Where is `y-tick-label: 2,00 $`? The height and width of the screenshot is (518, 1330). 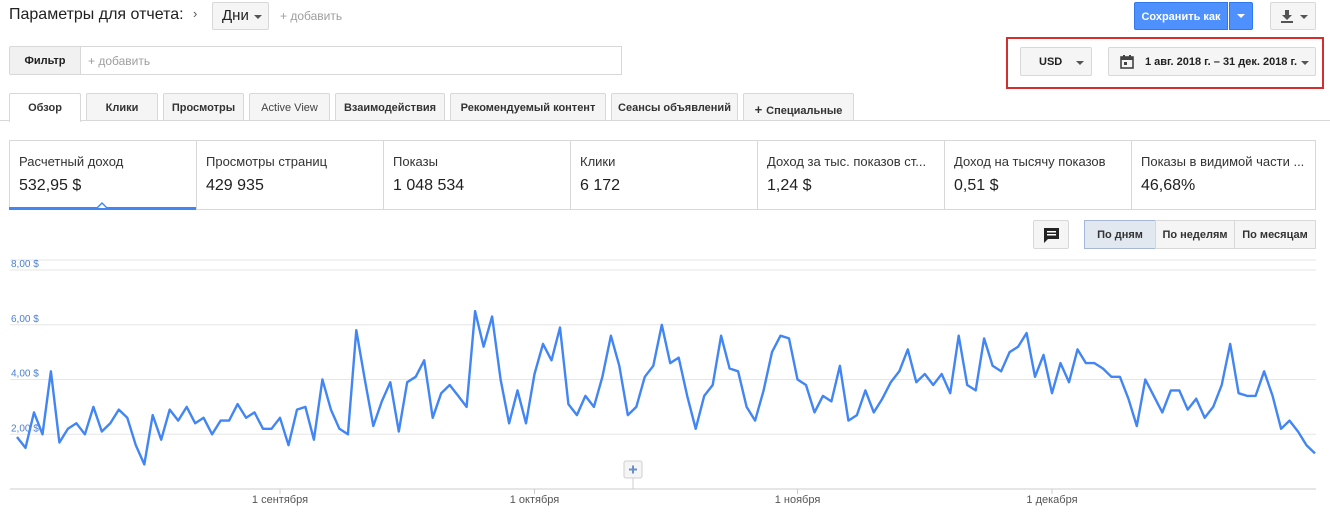 y-tick-label: 2,00 $ is located at coordinates (25, 428).